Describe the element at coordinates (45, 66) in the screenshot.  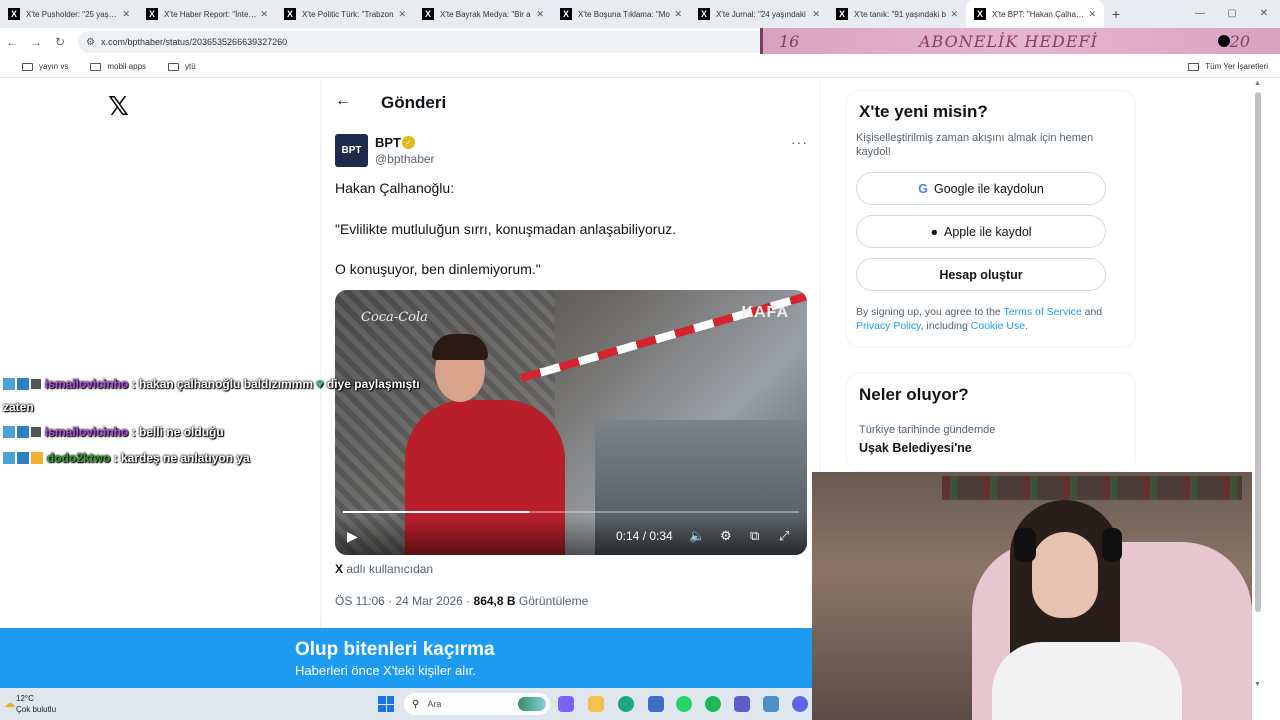
I see `bookmark-folder: yayın vs` at that location.